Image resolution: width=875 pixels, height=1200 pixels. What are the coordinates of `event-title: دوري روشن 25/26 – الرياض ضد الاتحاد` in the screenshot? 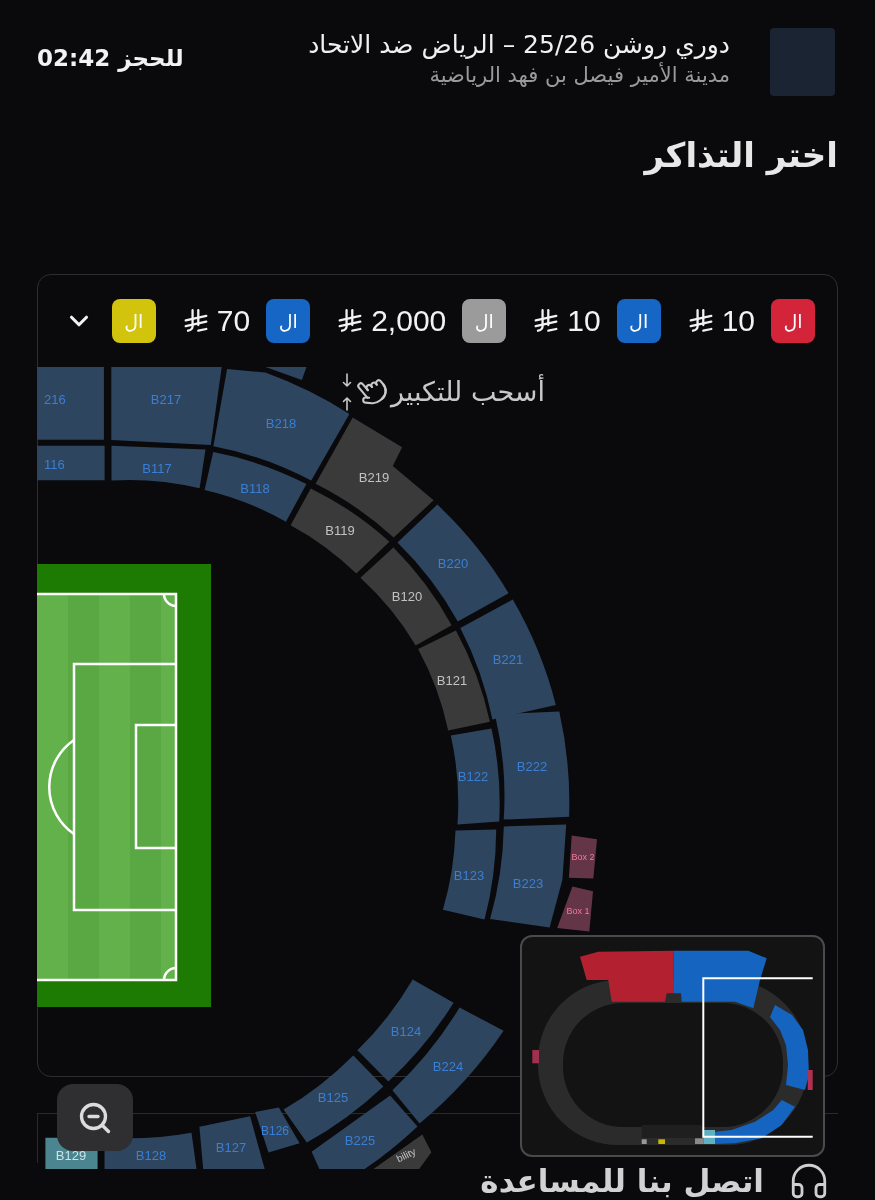 It's located at (519, 45).